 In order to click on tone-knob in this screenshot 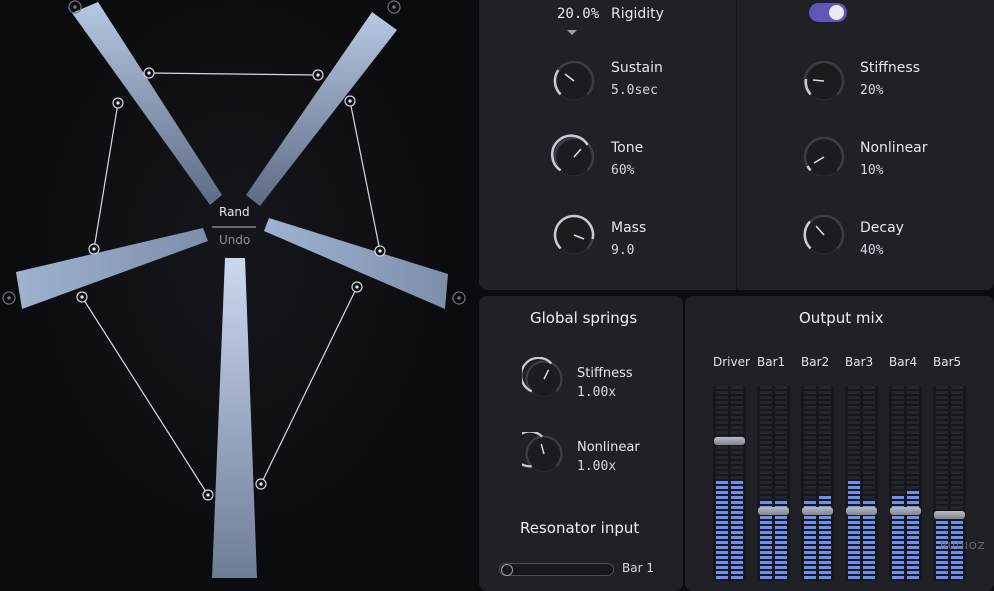, I will do `click(574, 157)`.